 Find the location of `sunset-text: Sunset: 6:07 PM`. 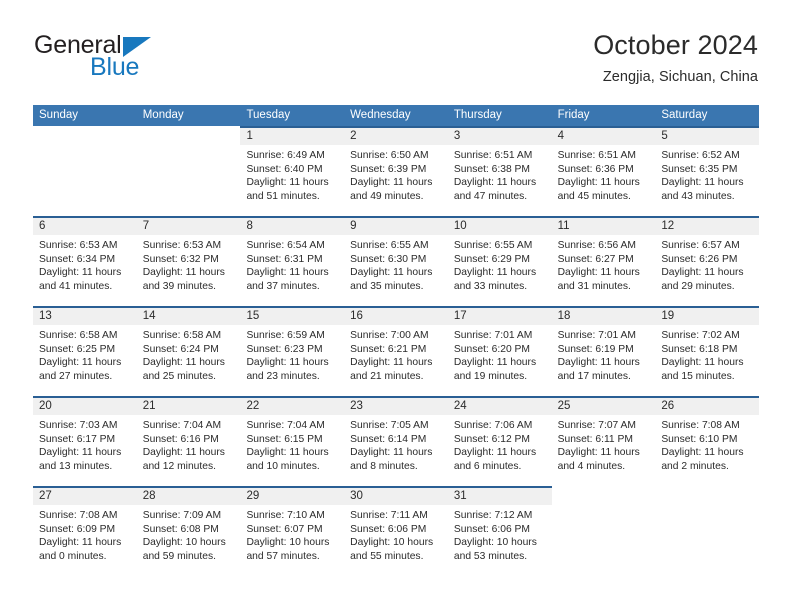

sunset-text: Sunset: 6:07 PM is located at coordinates (284, 529).